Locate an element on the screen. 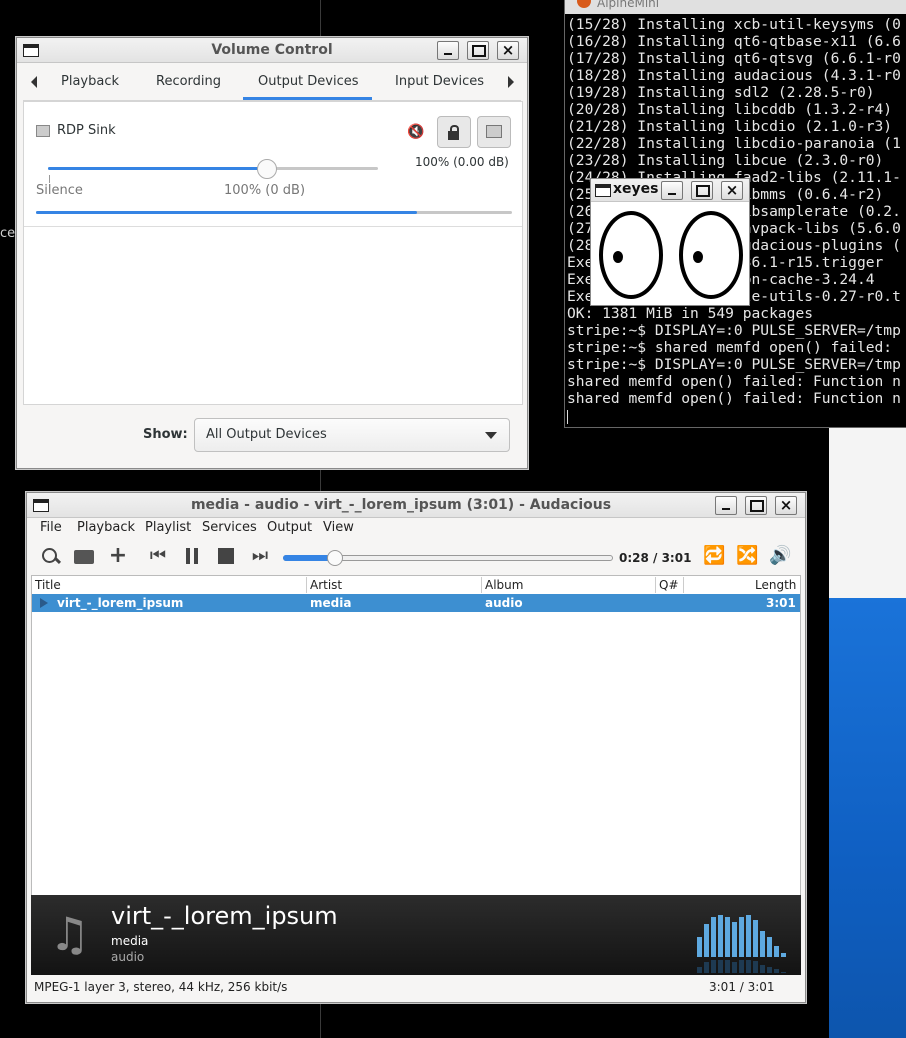  show-devices-dropdown: All Output Devices is located at coordinates (352, 435).